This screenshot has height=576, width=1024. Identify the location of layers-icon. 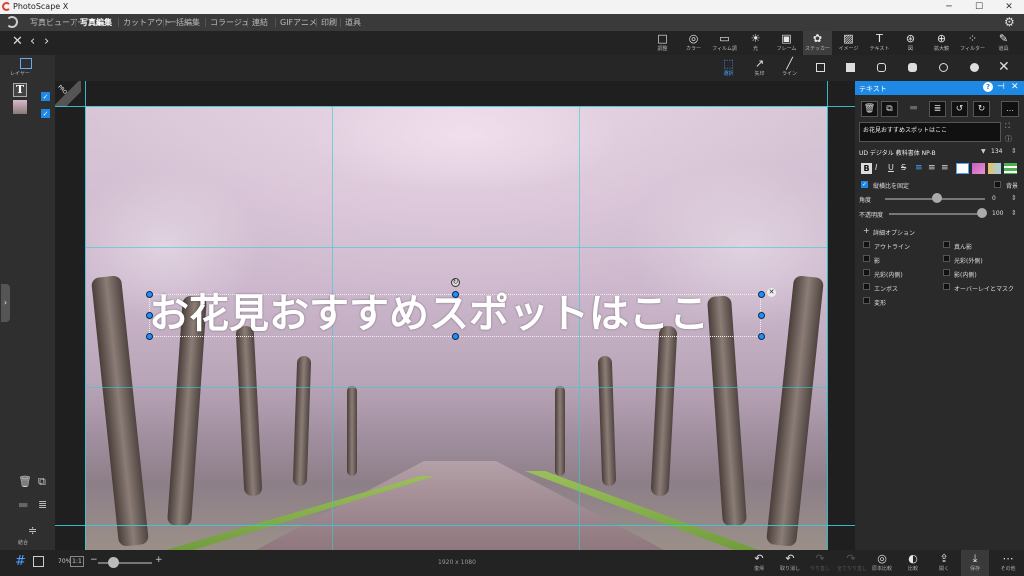
(26, 63).